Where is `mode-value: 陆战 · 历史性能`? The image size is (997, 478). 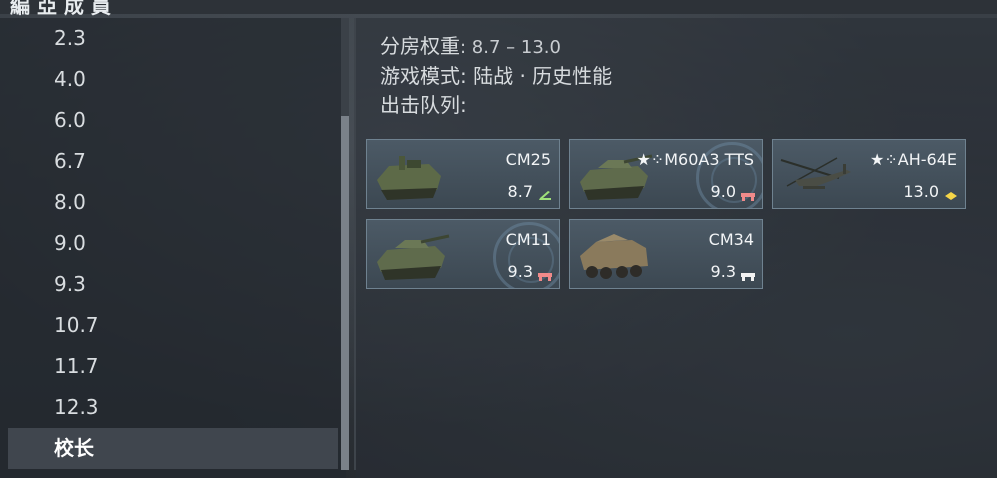 mode-value: 陆战 · 历史性能 is located at coordinates (543, 76).